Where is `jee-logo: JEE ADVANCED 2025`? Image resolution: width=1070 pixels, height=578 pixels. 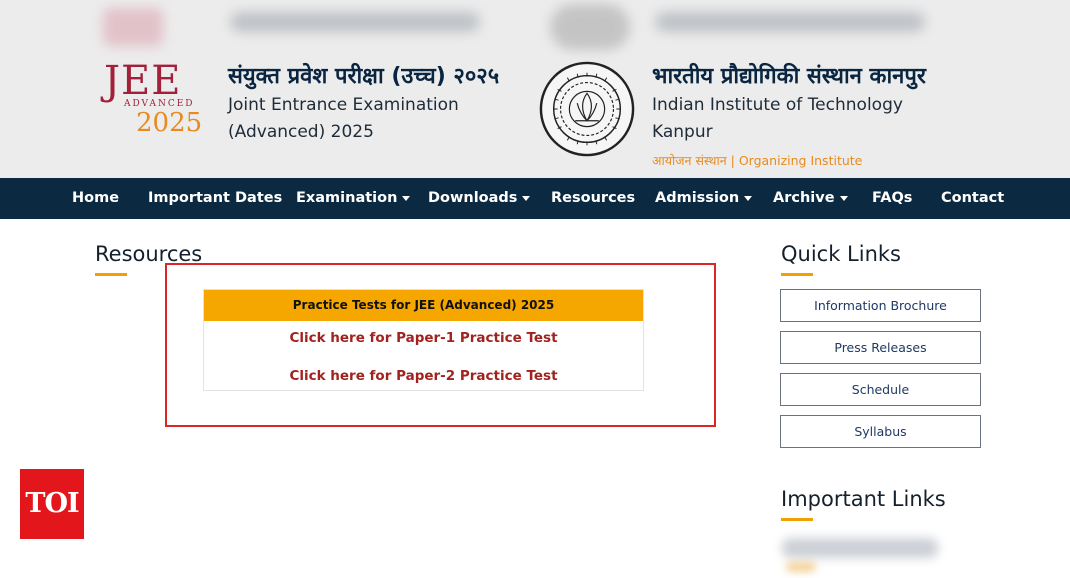 jee-logo: JEE ADVANCED 2025 is located at coordinates (155, 103).